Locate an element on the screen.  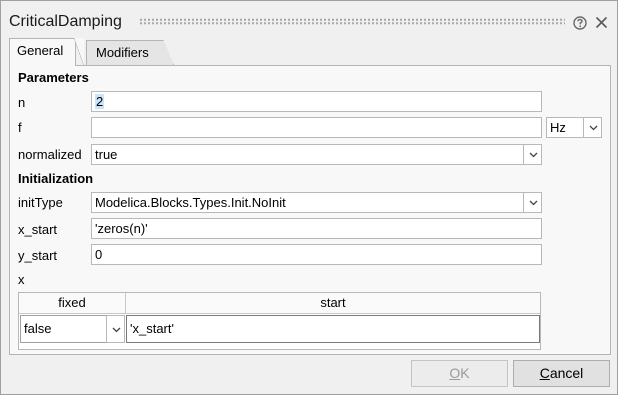
x-table: fixed start false 'x_start' is located at coordinates (279, 321).